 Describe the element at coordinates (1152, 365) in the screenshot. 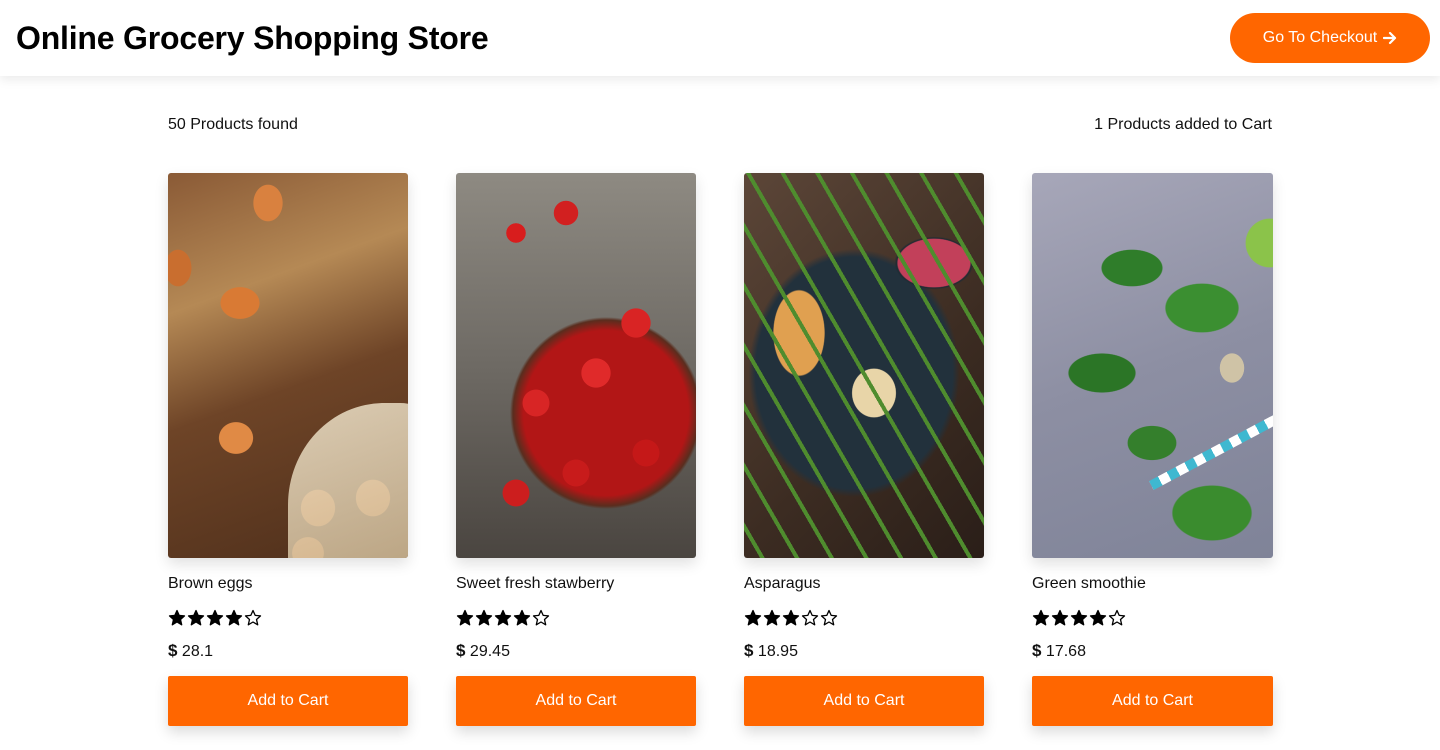

I see `product-image-green-smoothie` at that location.